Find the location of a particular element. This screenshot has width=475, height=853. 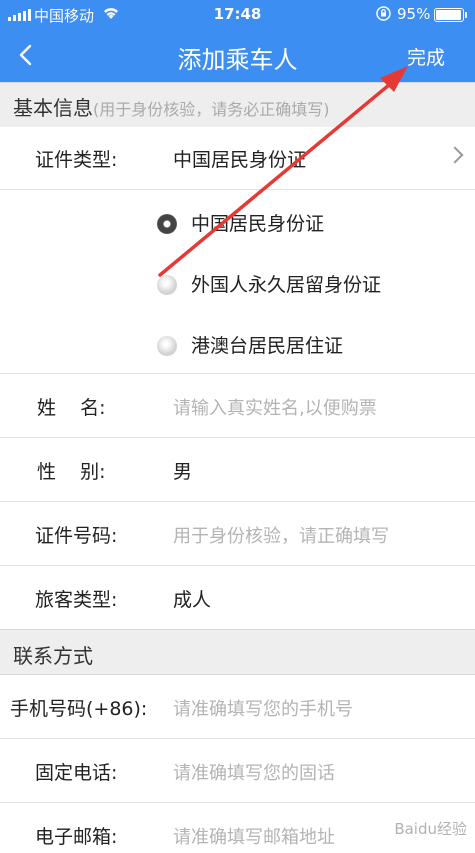

annotation-arrow is located at coordinates (283, 171).